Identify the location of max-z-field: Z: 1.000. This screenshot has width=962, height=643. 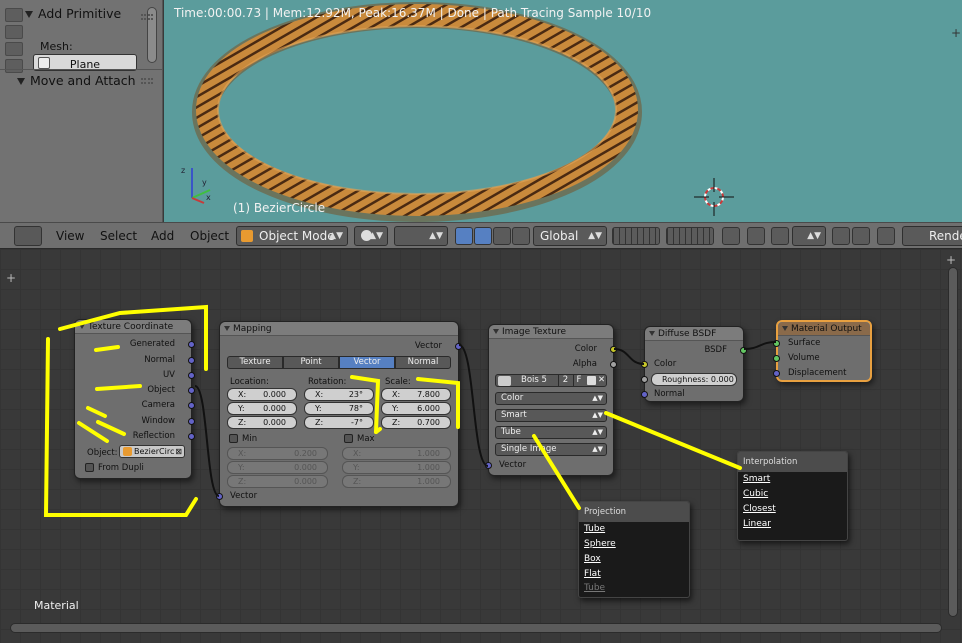
(396, 481).